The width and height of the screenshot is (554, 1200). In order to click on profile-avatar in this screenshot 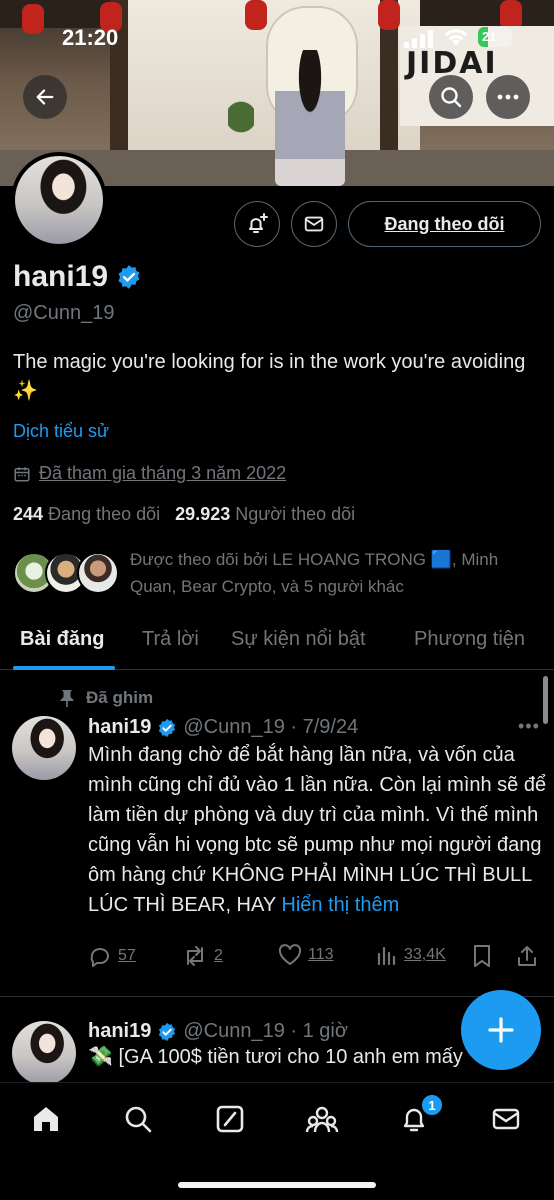, I will do `click(59, 200)`.